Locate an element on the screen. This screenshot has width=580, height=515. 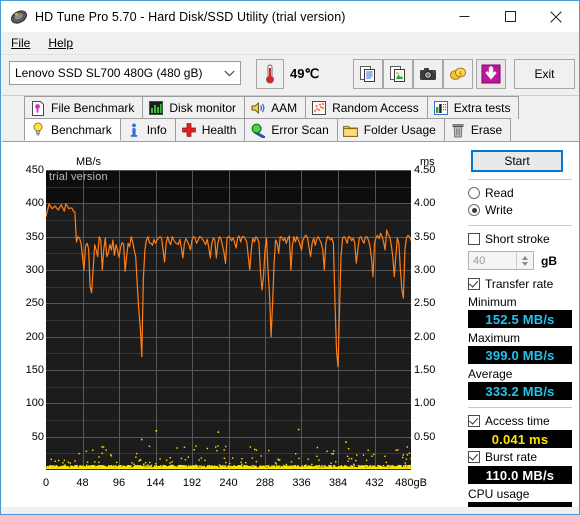
extra-tests-icon is located at coordinates (441, 108).